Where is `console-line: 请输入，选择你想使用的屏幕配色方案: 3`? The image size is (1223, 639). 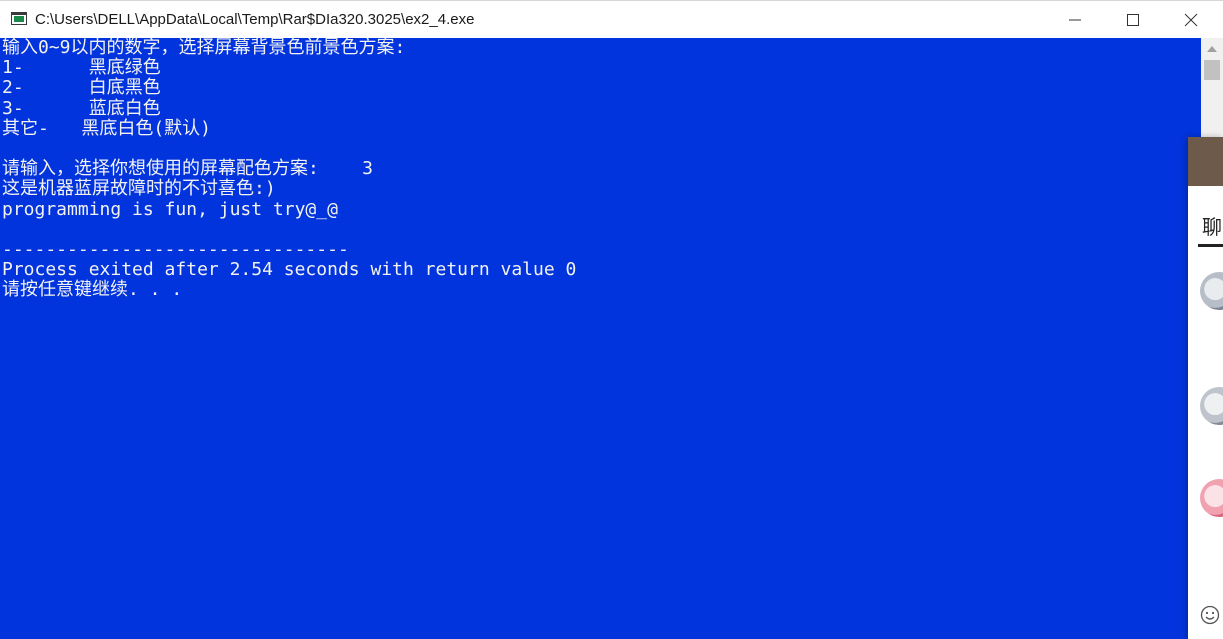
console-line: 请输入，选择你想使用的屏幕配色方案: 3 is located at coordinates (188, 169).